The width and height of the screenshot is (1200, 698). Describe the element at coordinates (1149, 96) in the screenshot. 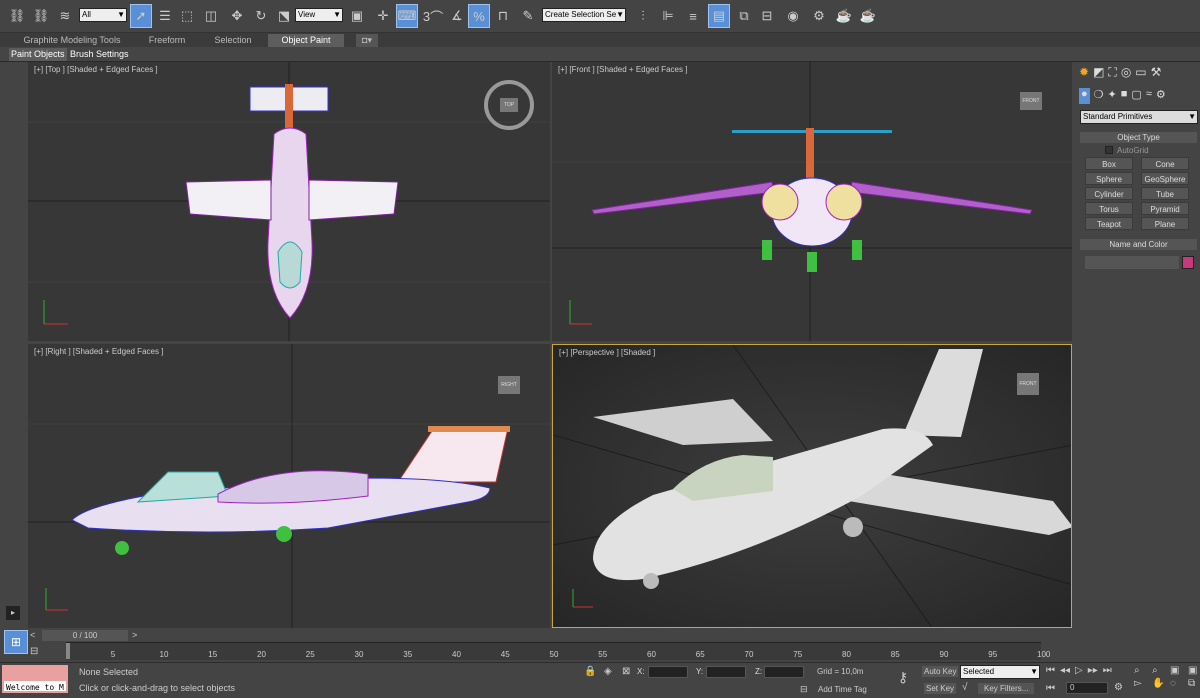

I see `space-warps-icon: ≈` at that location.